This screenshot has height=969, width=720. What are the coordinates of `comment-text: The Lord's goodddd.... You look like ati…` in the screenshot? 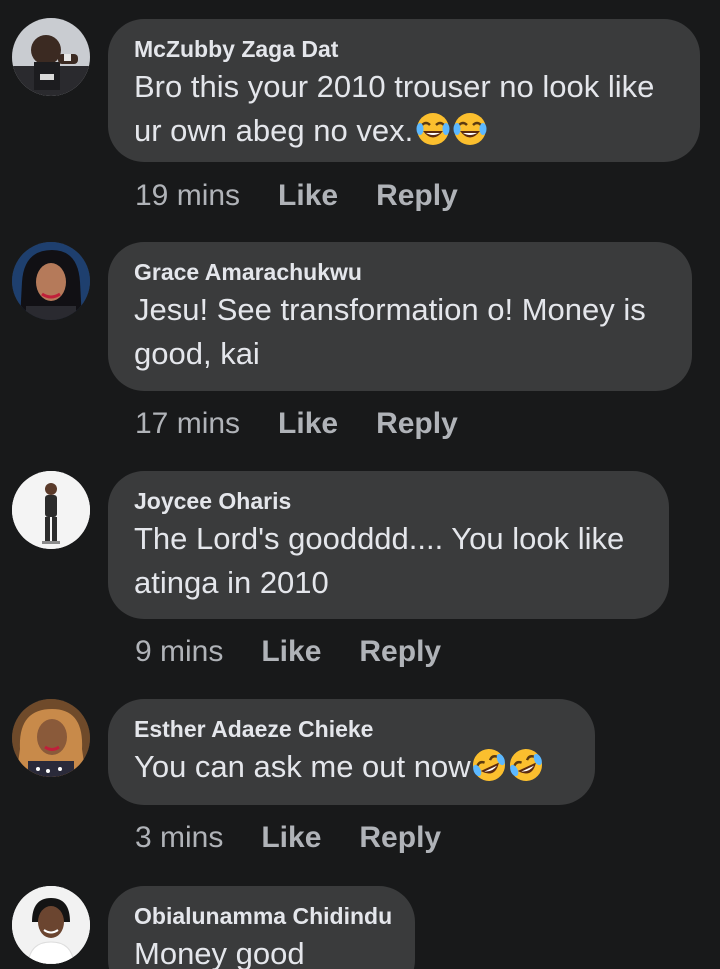 It's located at (379, 560).